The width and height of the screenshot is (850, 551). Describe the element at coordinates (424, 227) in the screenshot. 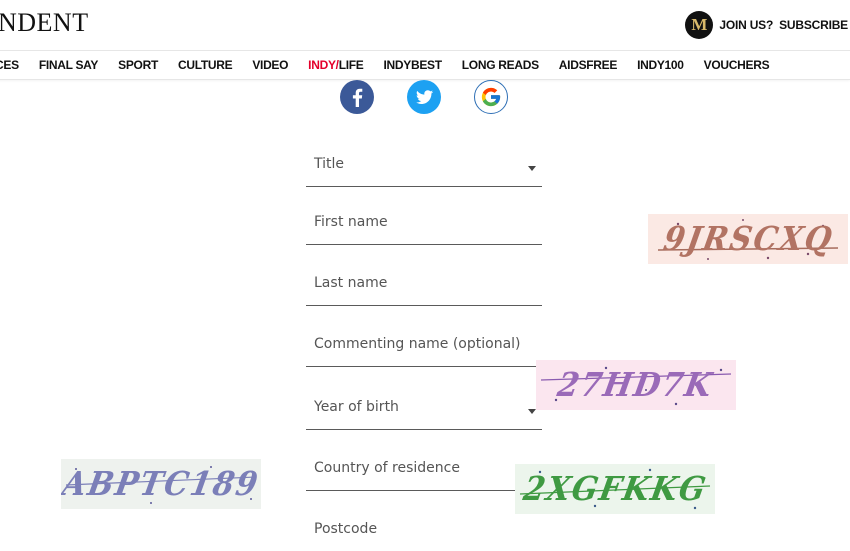

I see `first-name-field: First name` at that location.